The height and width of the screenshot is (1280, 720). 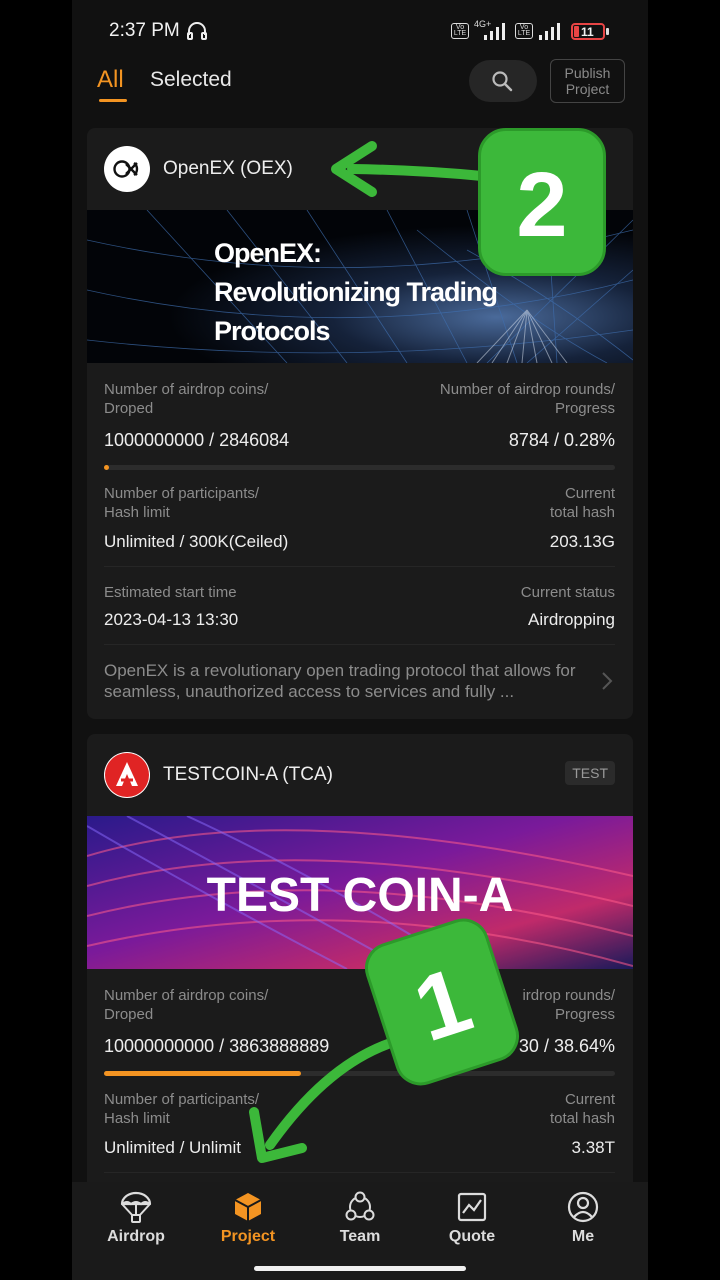 I want to click on rounds-value: 8784 / 0.28%, so click(x=561, y=440).